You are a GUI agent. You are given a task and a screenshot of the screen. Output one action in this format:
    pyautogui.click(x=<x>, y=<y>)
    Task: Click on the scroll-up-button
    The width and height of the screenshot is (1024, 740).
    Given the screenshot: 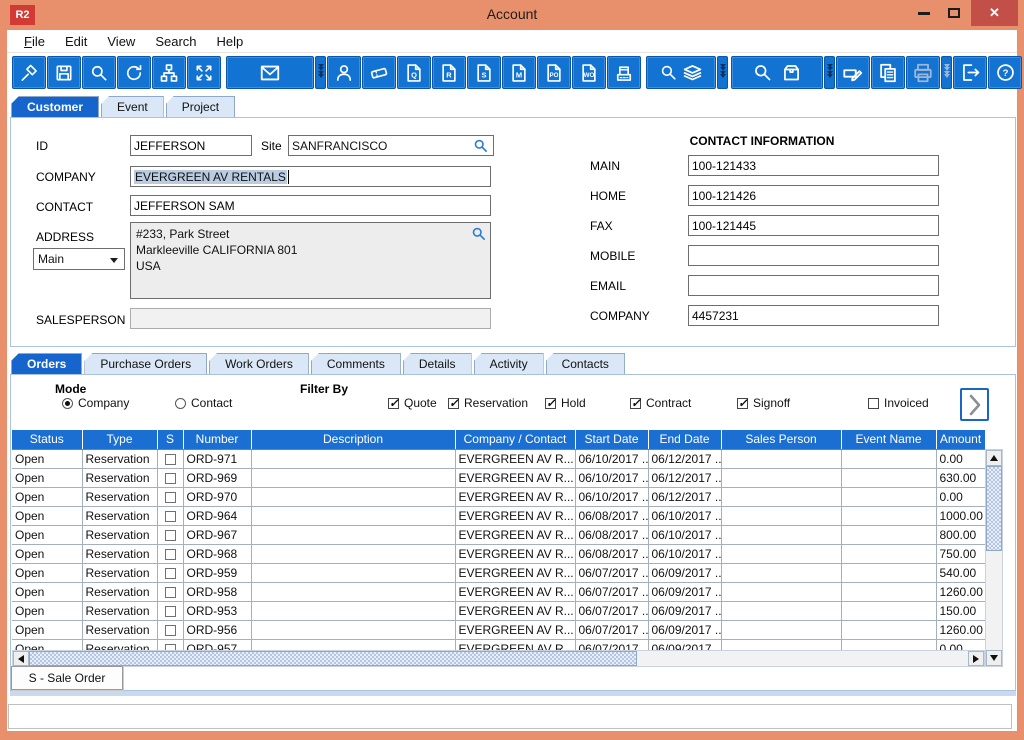 What is the action you would take?
    pyautogui.click(x=994, y=458)
    